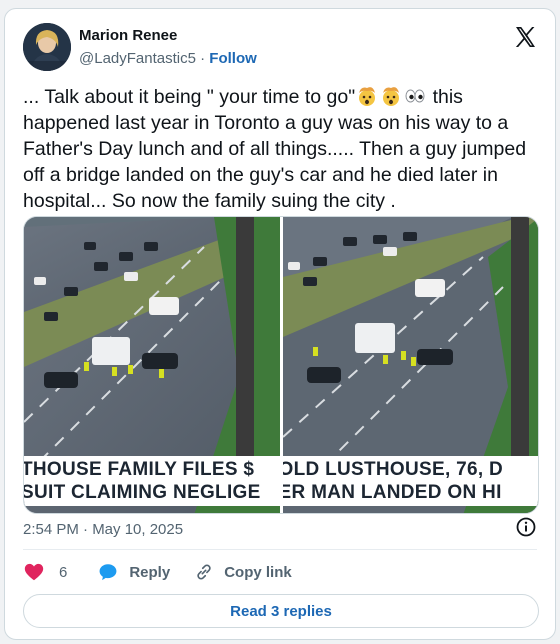 The height and width of the screenshot is (644, 560). Describe the element at coordinates (103, 529) in the screenshot. I see `timestamp: 2:54 PM · May 10, 2025` at that location.